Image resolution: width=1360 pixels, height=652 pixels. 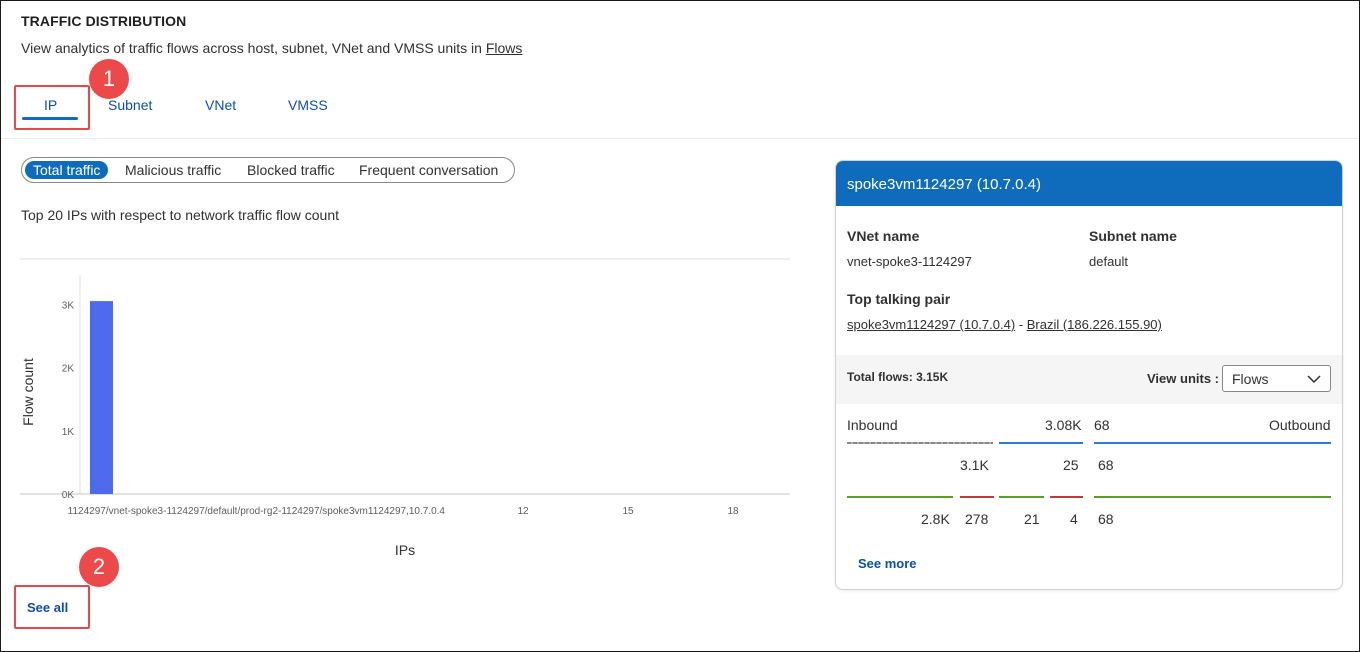 What do you see at coordinates (887, 563) in the screenshot?
I see `see-more-link: See more` at bounding box center [887, 563].